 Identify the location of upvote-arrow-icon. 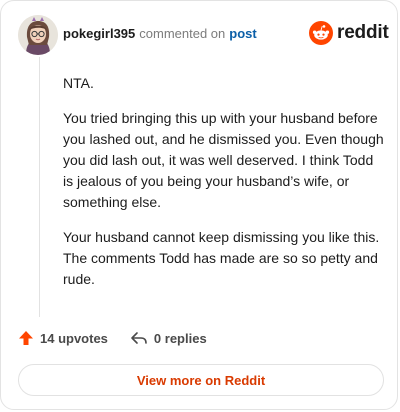
(26, 338).